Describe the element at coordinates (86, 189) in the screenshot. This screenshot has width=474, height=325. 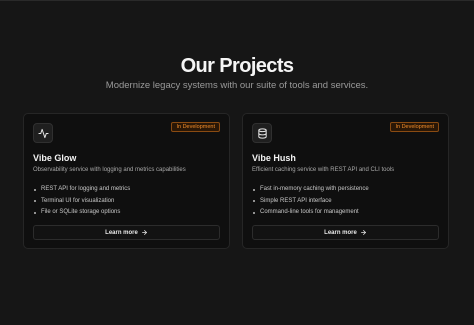
I see `feature-text: REST API for logging and metrics` at that location.